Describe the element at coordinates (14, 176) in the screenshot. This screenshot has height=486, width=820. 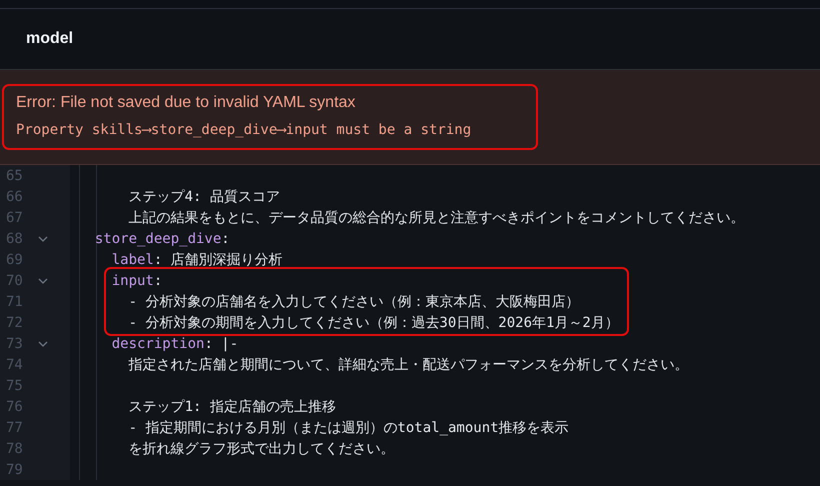
I see `line-number: 65` at that location.